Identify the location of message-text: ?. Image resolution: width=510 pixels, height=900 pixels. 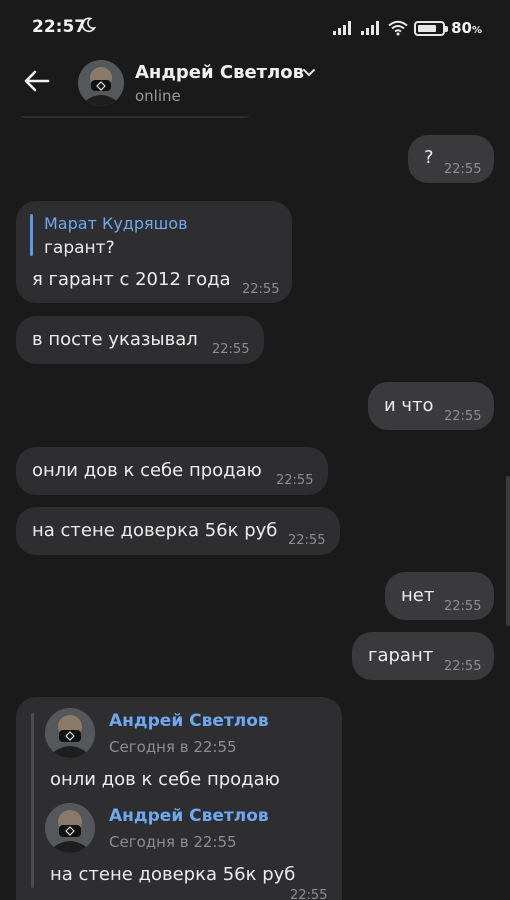
(429, 157).